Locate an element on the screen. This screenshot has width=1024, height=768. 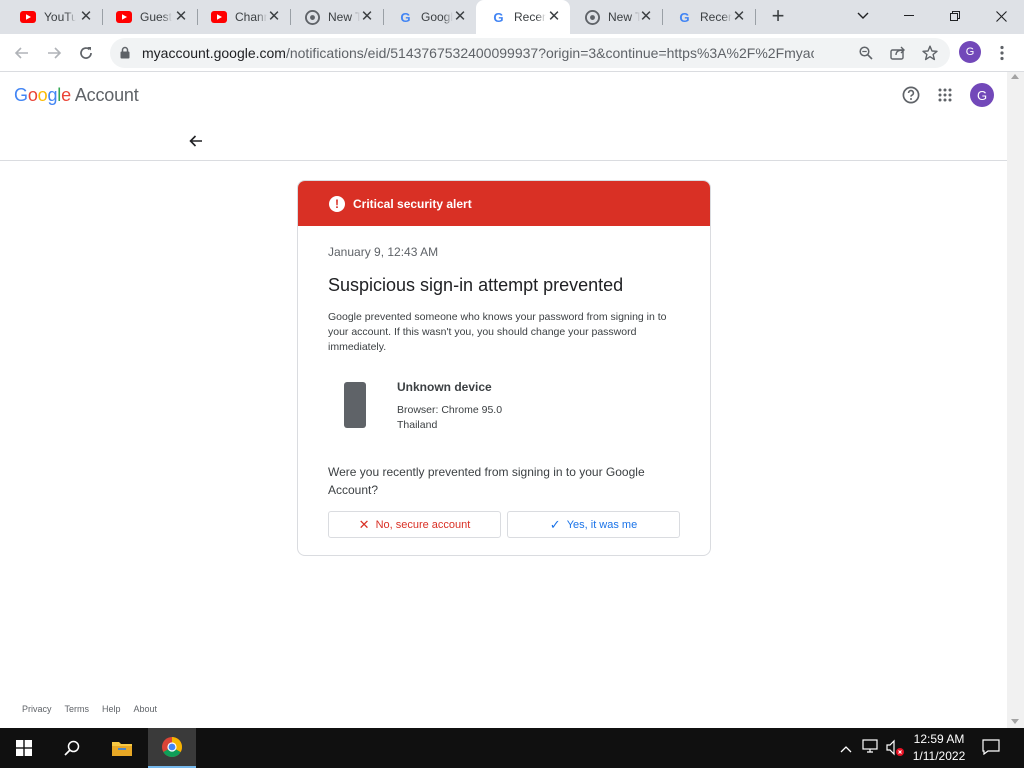
tab-separator is located at coordinates (755, 17).